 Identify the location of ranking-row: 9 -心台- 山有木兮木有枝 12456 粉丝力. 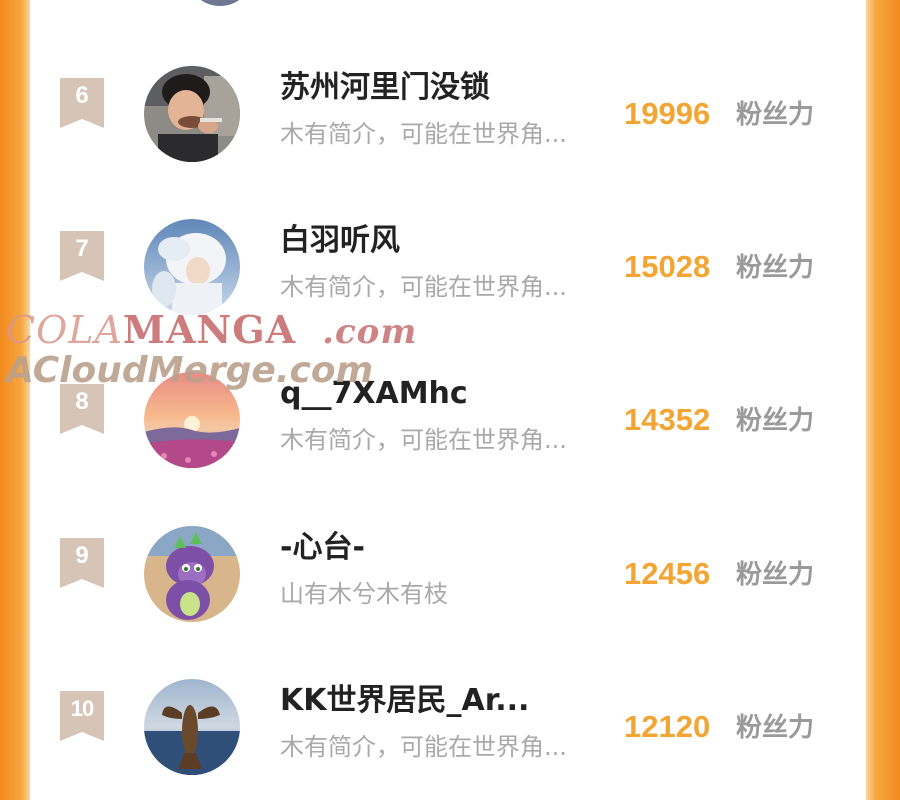
(448, 586).